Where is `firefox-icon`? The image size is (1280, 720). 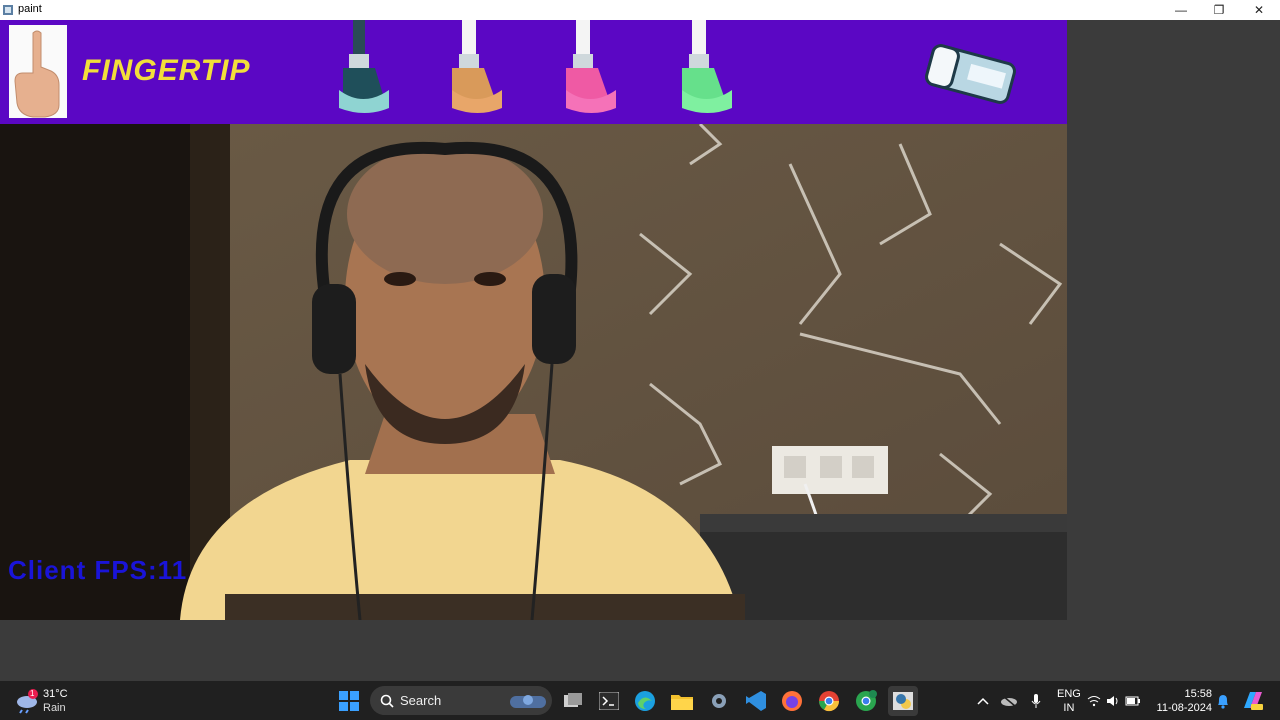 firefox-icon is located at coordinates (792, 701).